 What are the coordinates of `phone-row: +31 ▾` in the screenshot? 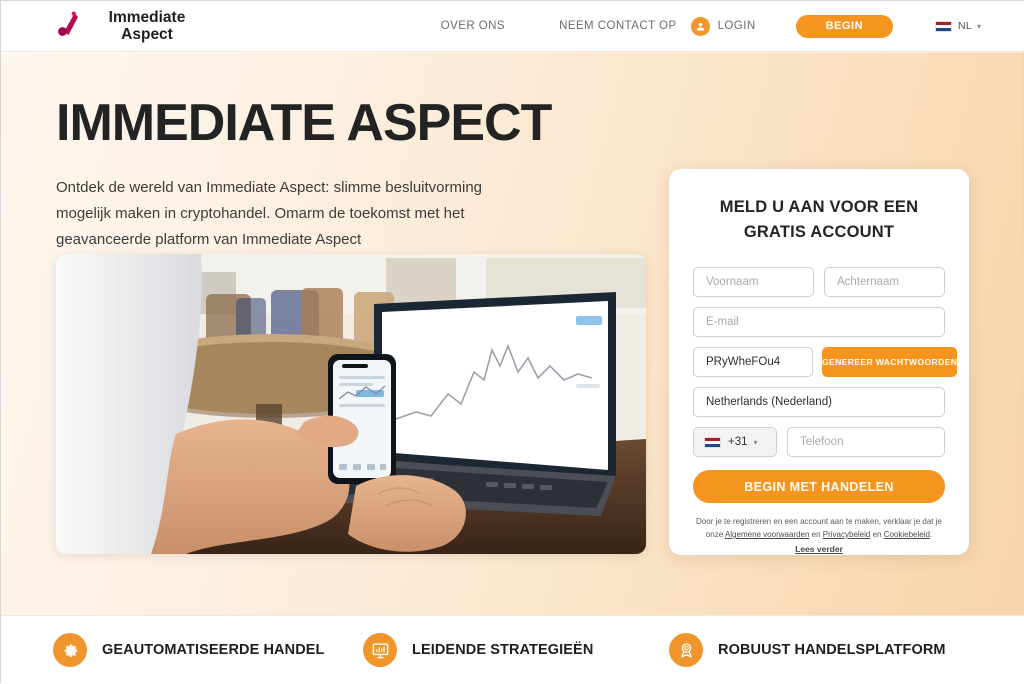 It's located at (819, 442).